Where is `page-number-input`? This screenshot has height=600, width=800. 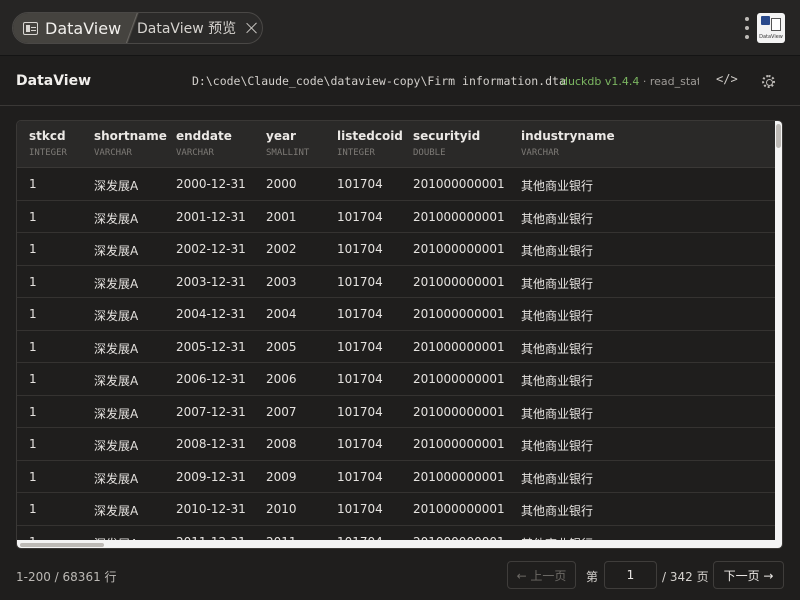
page-number-input is located at coordinates (630, 575).